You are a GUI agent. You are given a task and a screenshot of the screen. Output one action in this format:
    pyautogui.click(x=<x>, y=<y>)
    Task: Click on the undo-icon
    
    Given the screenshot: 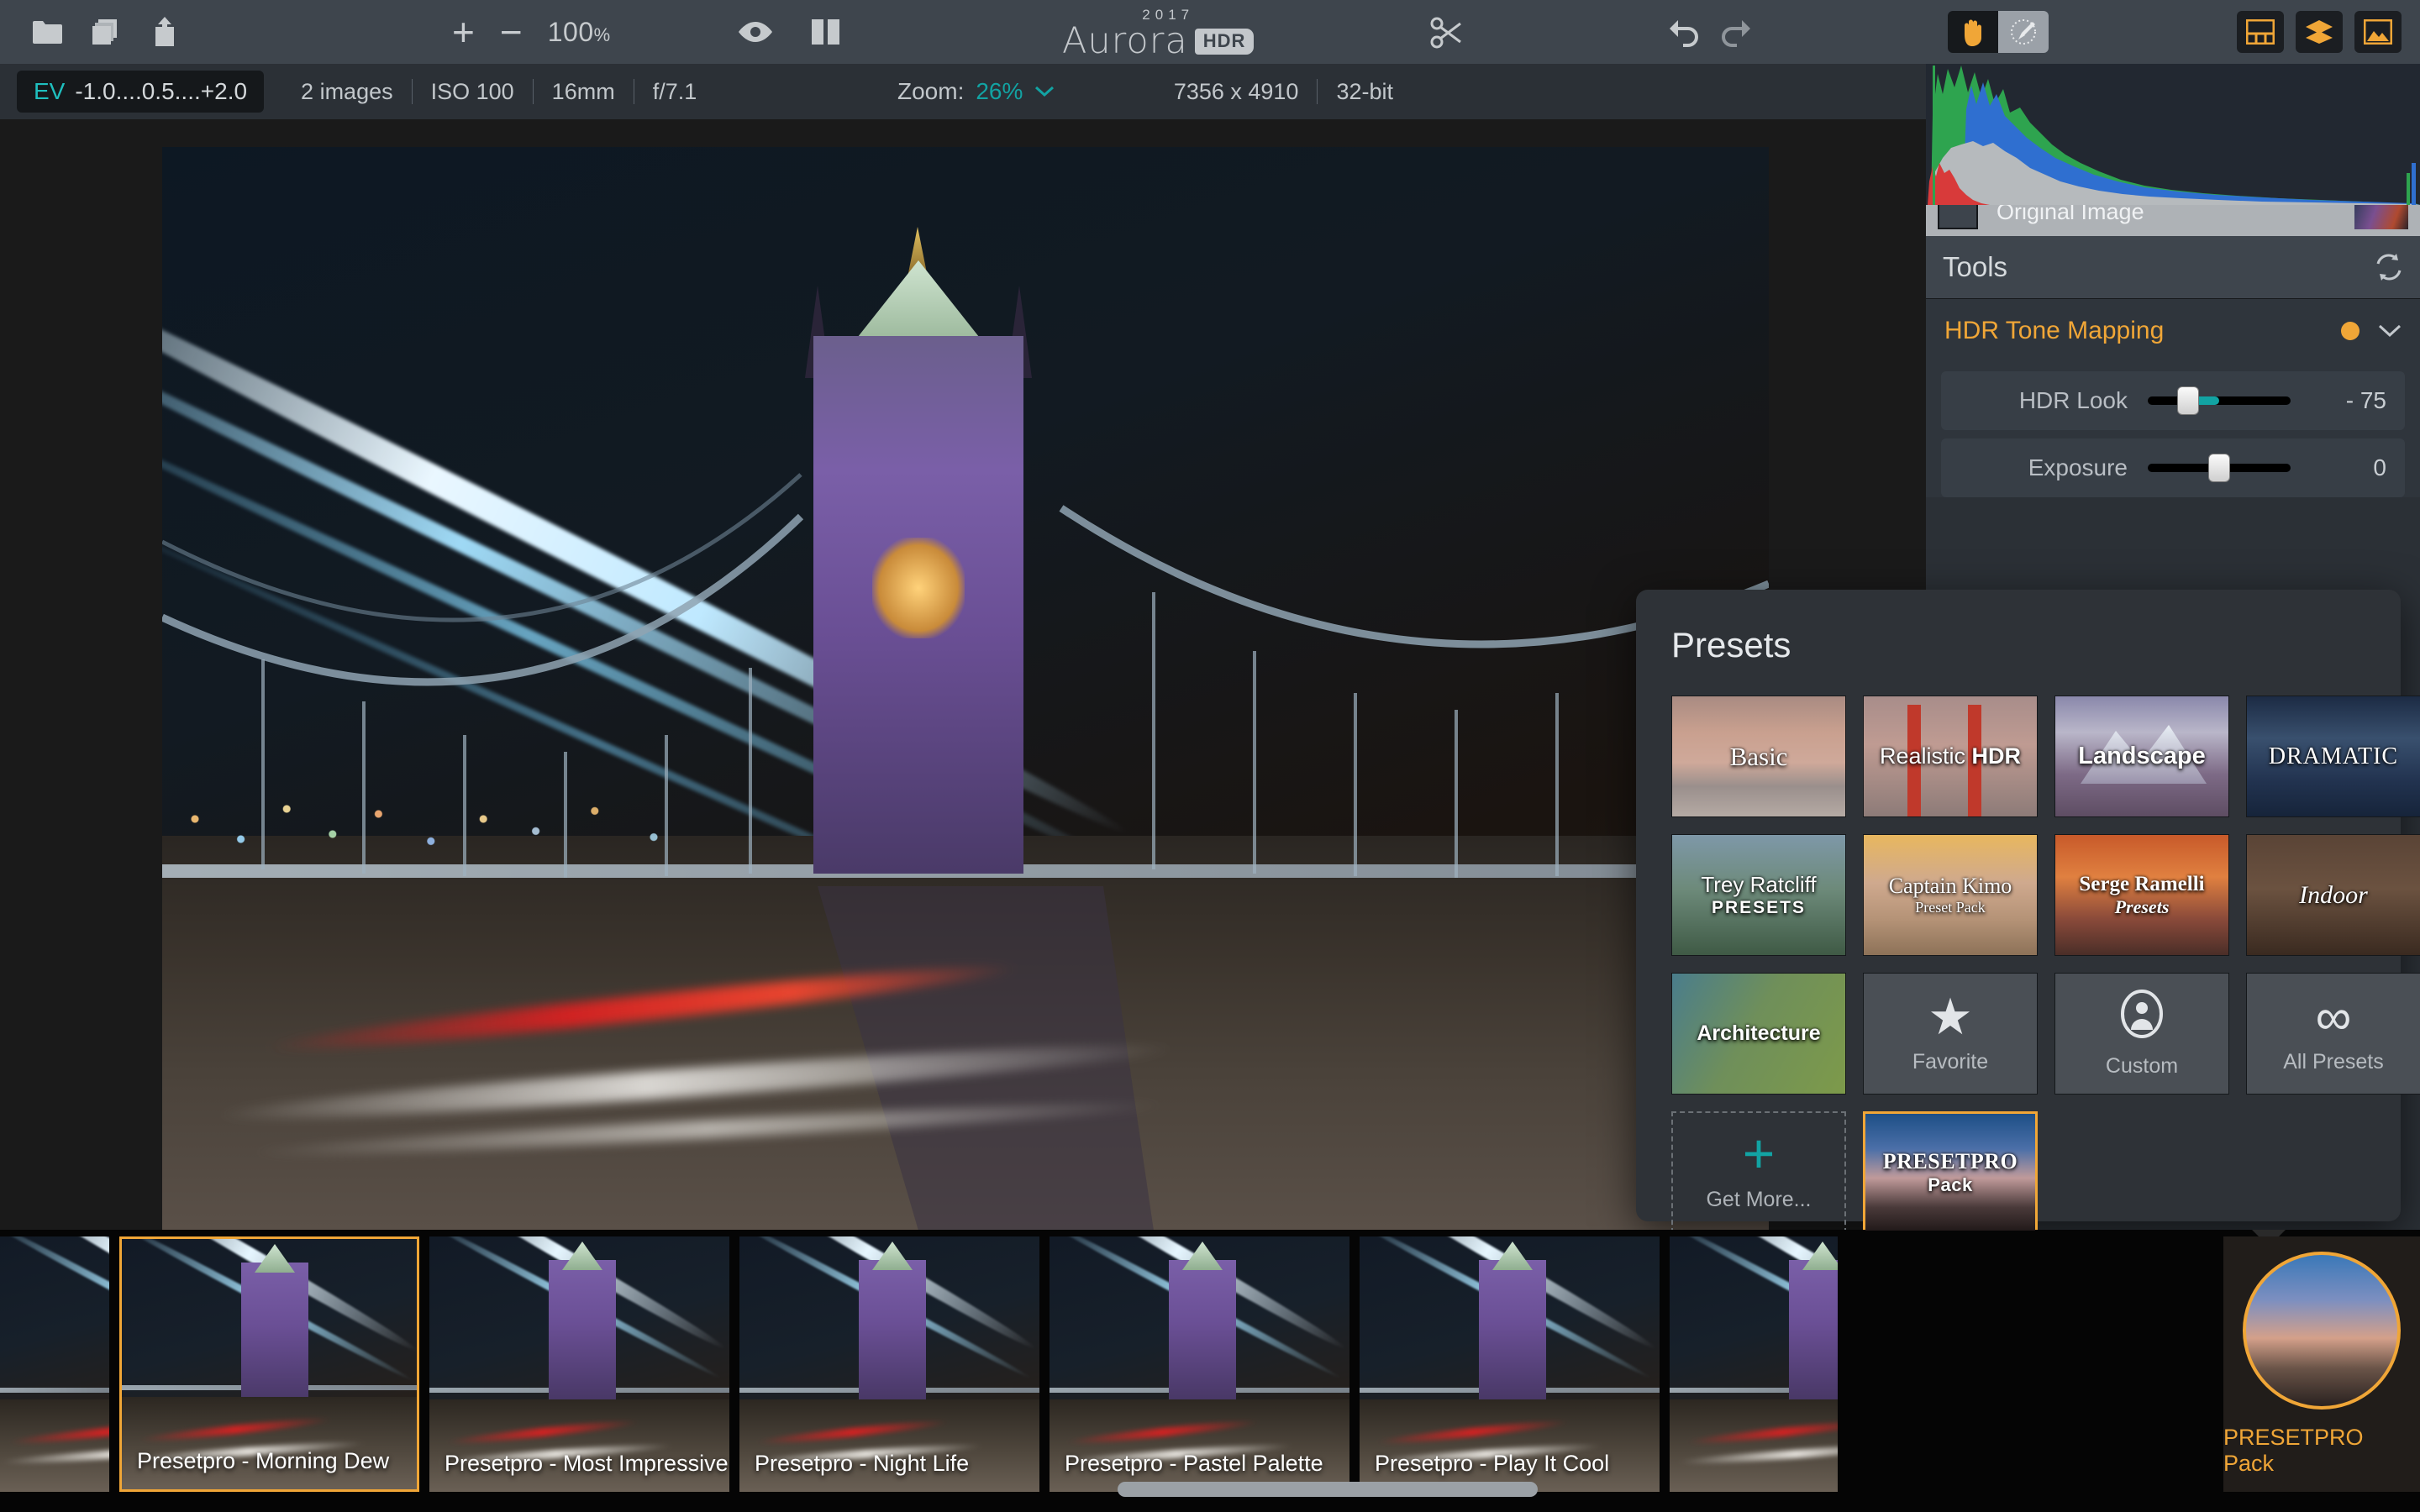 What is the action you would take?
    pyautogui.click(x=1685, y=34)
    